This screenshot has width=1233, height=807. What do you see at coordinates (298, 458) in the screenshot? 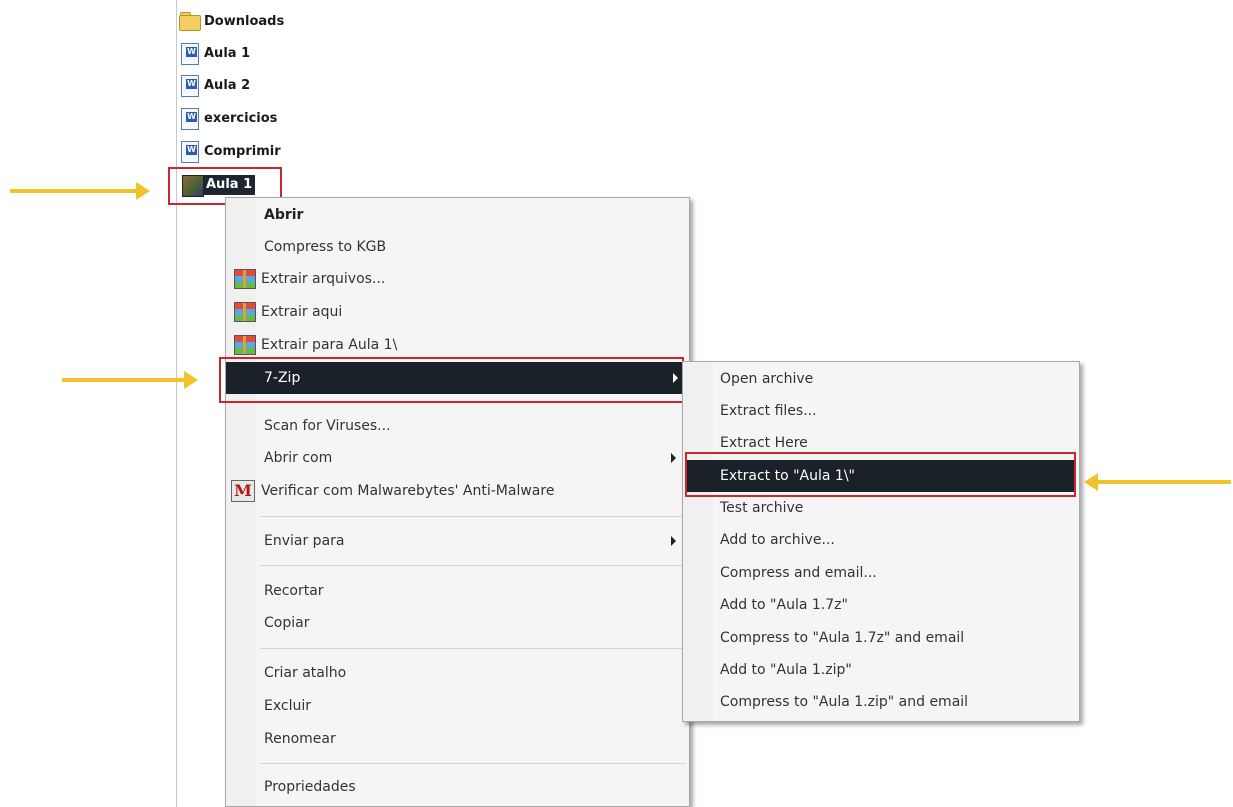
I see `menu-item-label: Abrir com` at bounding box center [298, 458].